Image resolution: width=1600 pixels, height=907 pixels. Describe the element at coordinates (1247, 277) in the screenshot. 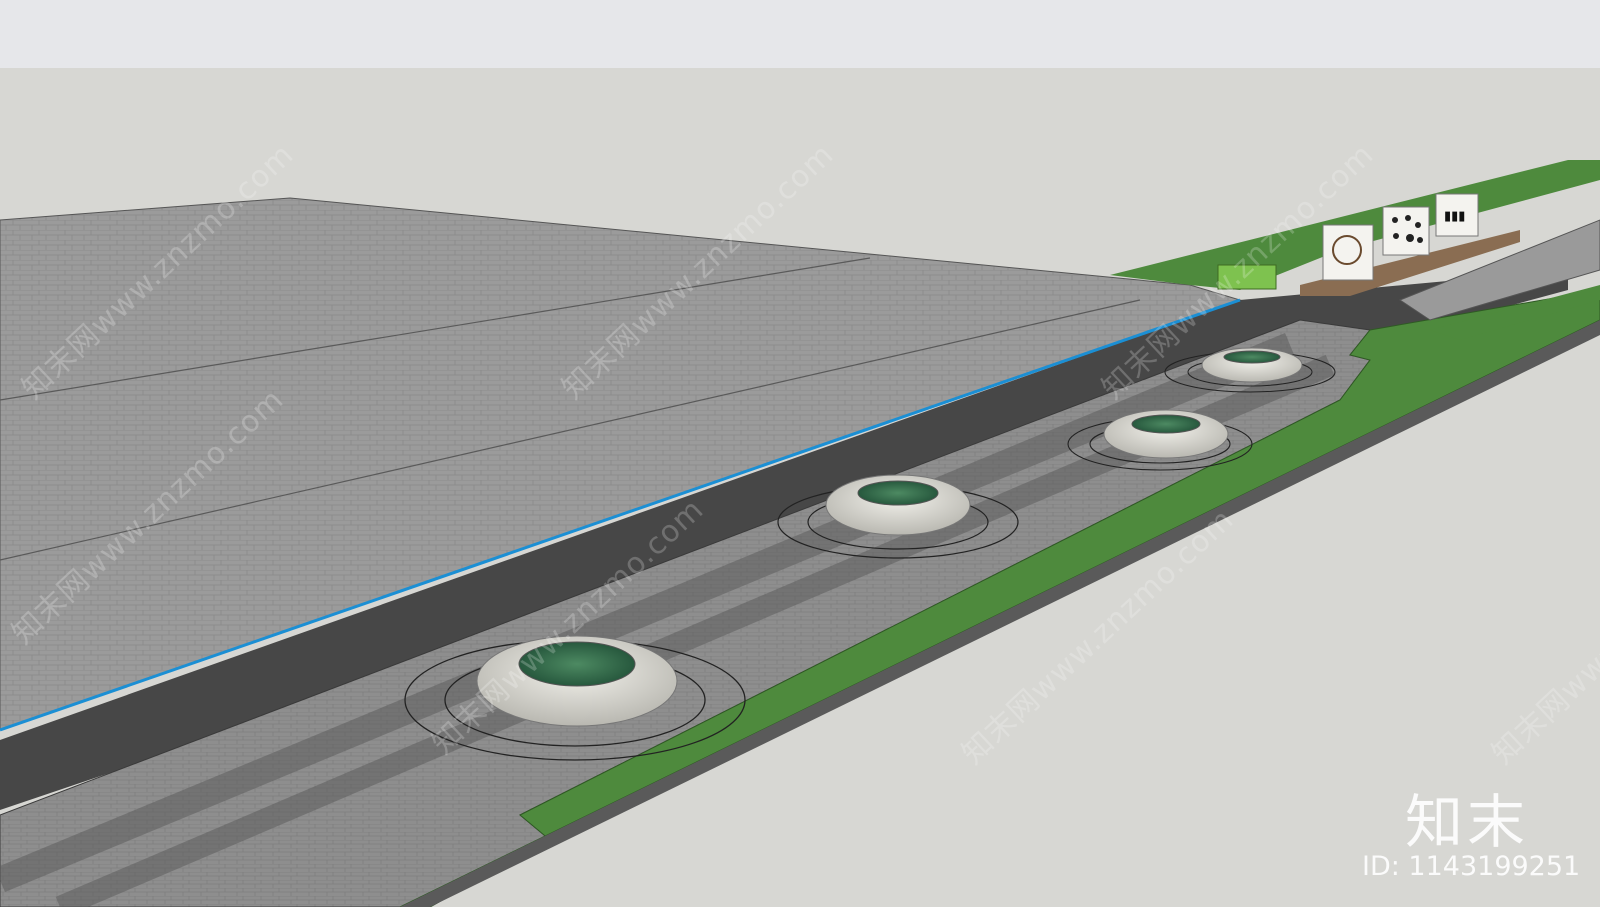

I see `hedge-block` at that location.